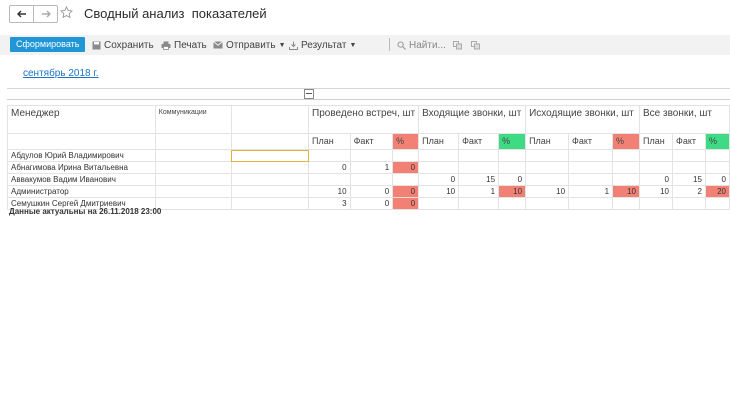  Describe the element at coordinates (249, 45) in the screenshot. I see `send-button: Отправить ▼` at that location.